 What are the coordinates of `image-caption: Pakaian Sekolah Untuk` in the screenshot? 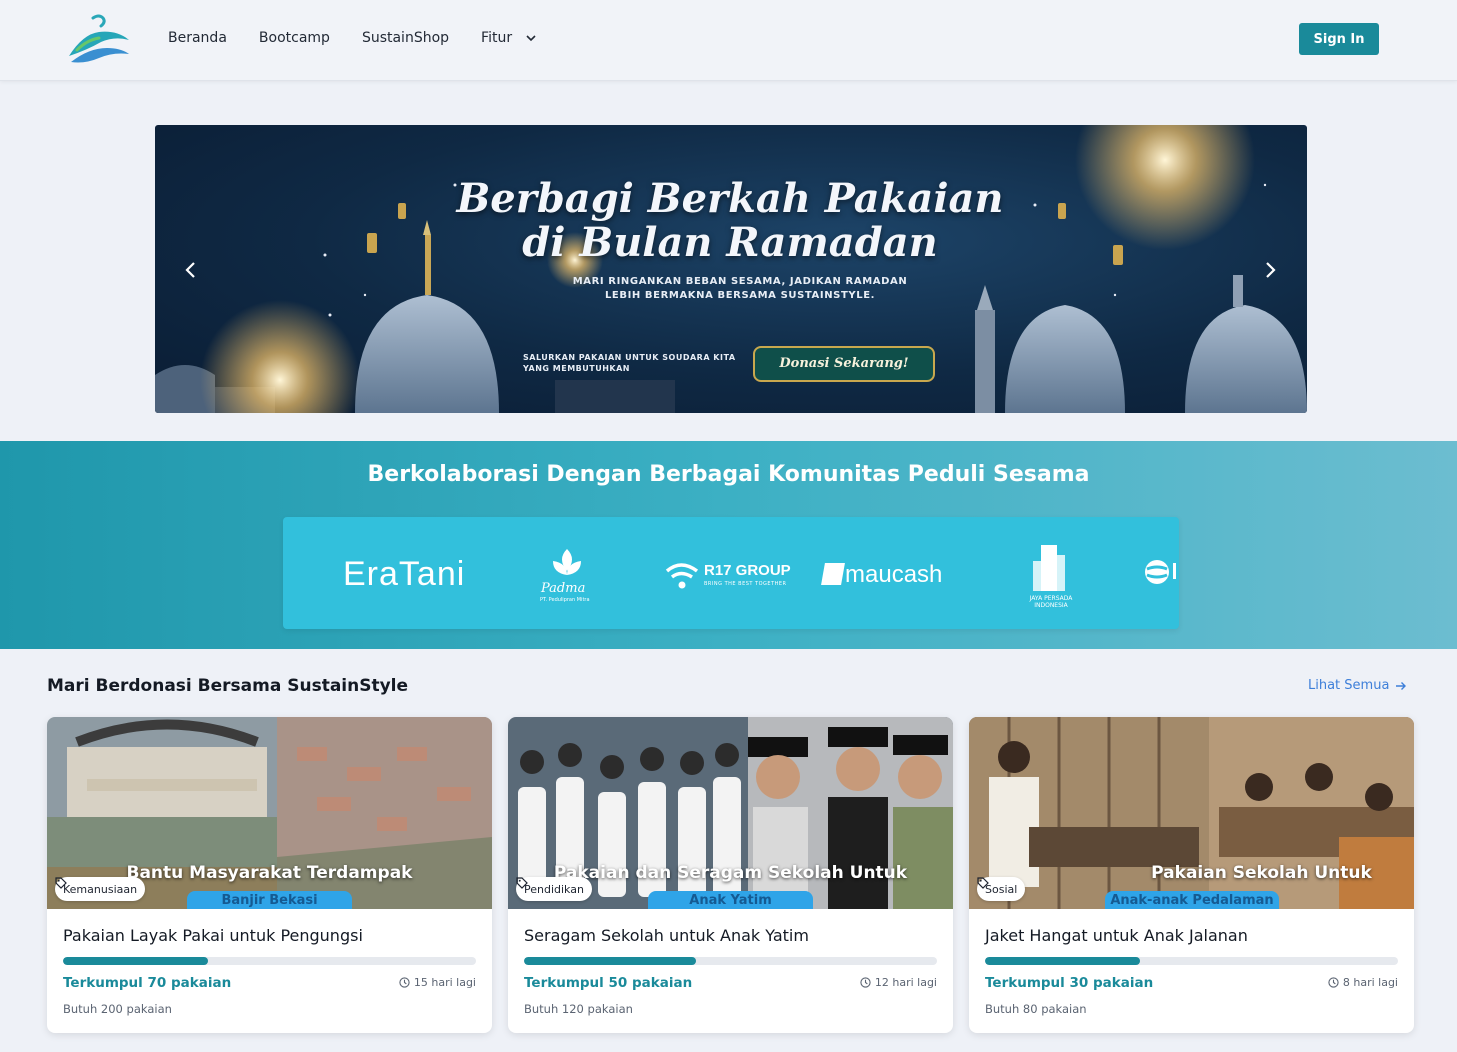 It's located at (1261, 873).